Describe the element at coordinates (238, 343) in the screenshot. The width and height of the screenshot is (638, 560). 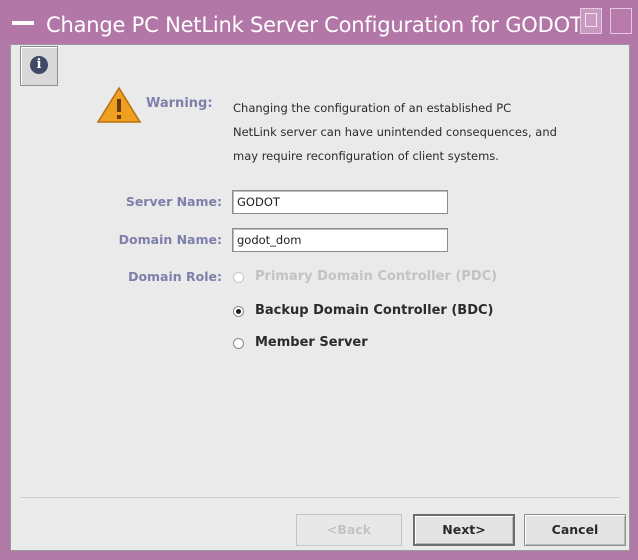
I see `radio-member-button` at that location.